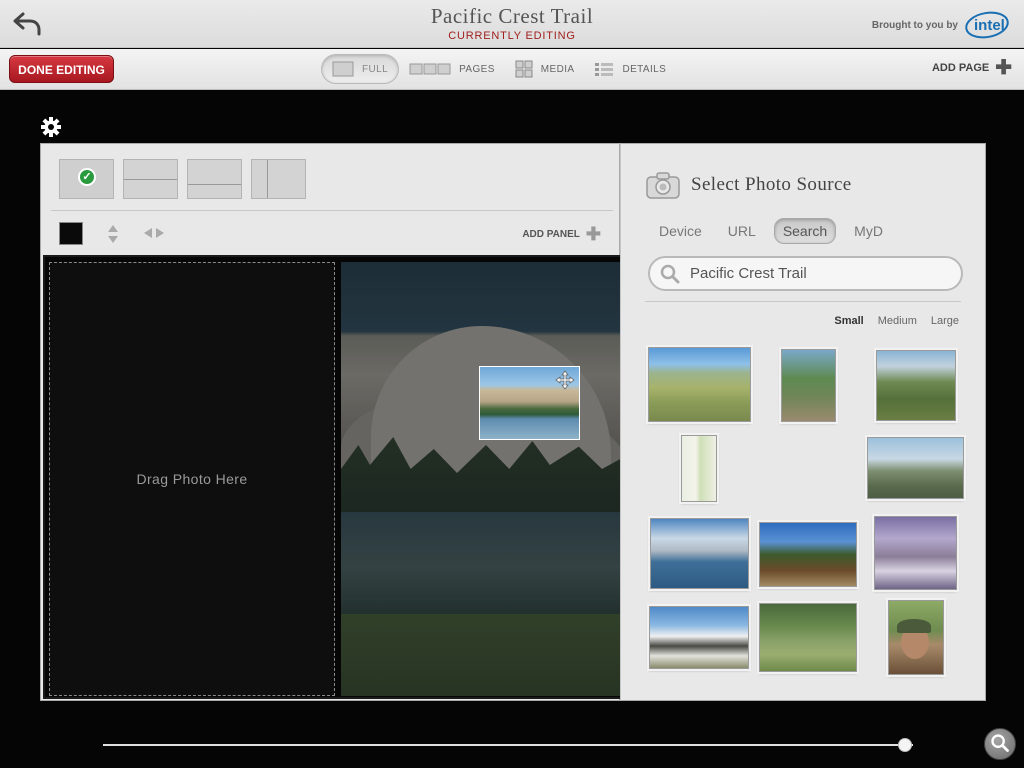 This screenshot has height=768, width=1024. What do you see at coordinates (512, 16) in the screenshot?
I see `document-title: Pacific Crest Trail` at bounding box center [512, 16].